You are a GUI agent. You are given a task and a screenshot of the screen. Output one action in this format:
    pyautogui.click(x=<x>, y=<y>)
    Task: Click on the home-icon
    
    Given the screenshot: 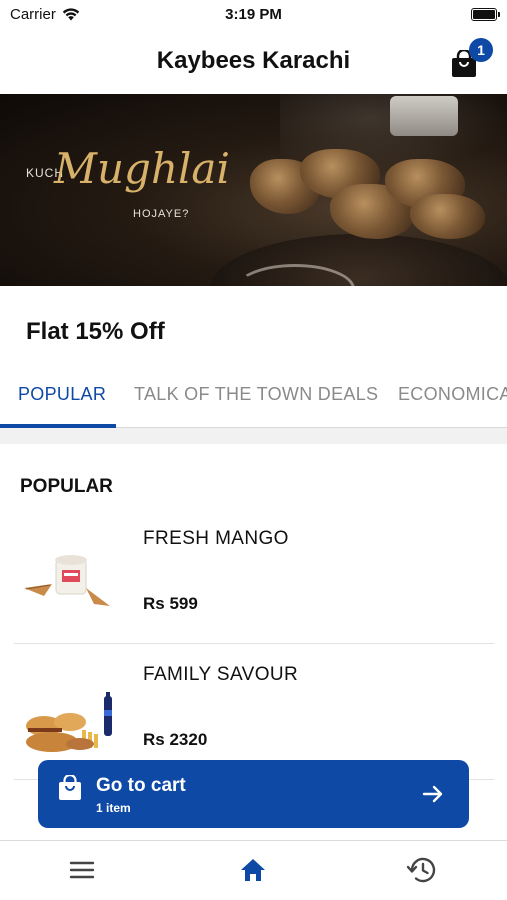 What is the action you would take?
    pyautogui.click(x=253, y=870)
    